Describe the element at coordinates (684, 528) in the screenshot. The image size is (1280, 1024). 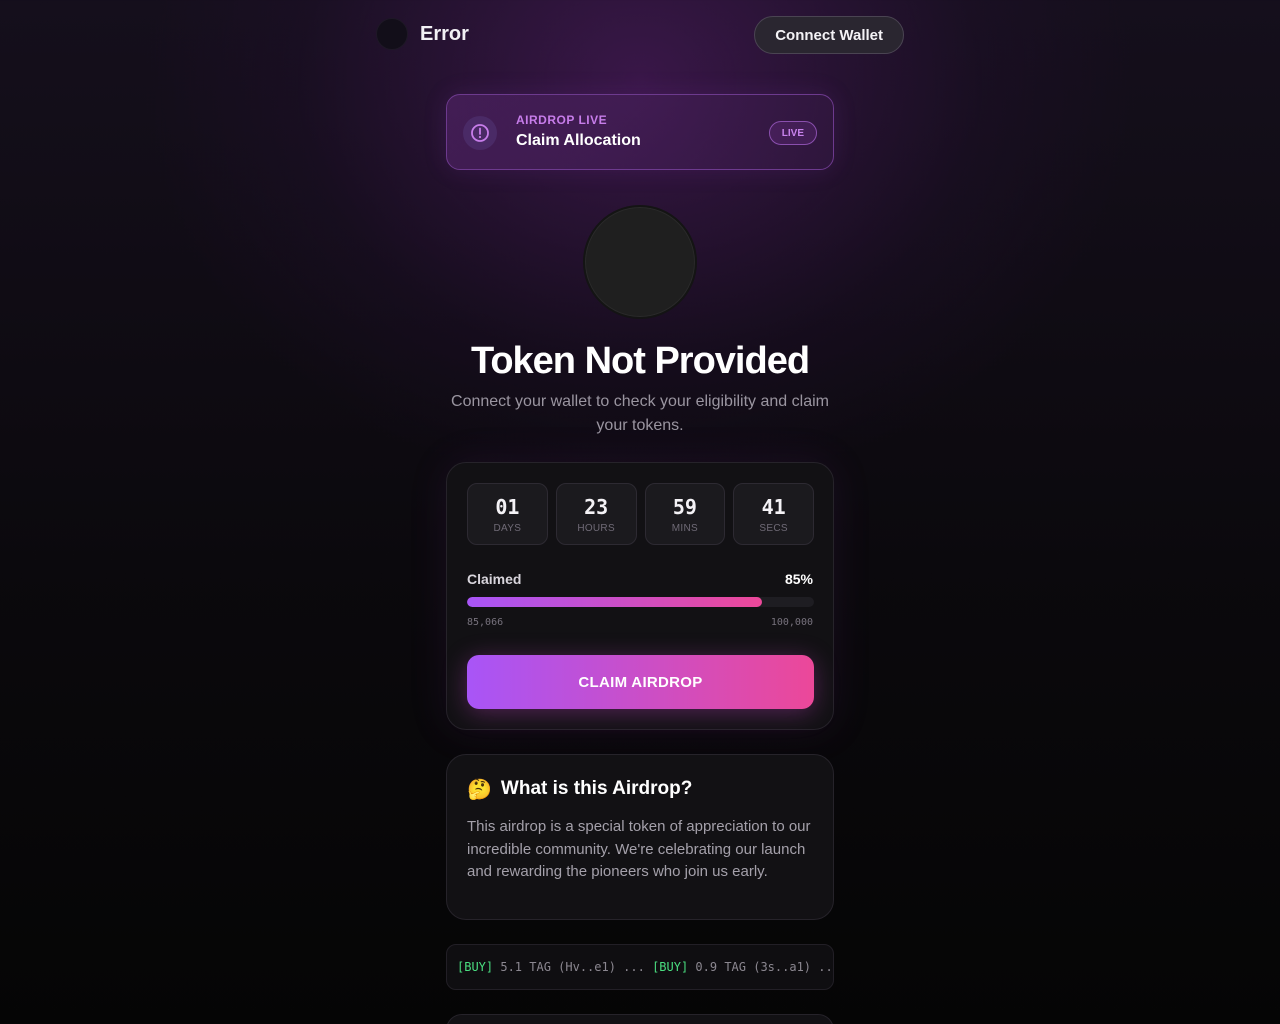
I see `countdown-label: MINS` at that location.